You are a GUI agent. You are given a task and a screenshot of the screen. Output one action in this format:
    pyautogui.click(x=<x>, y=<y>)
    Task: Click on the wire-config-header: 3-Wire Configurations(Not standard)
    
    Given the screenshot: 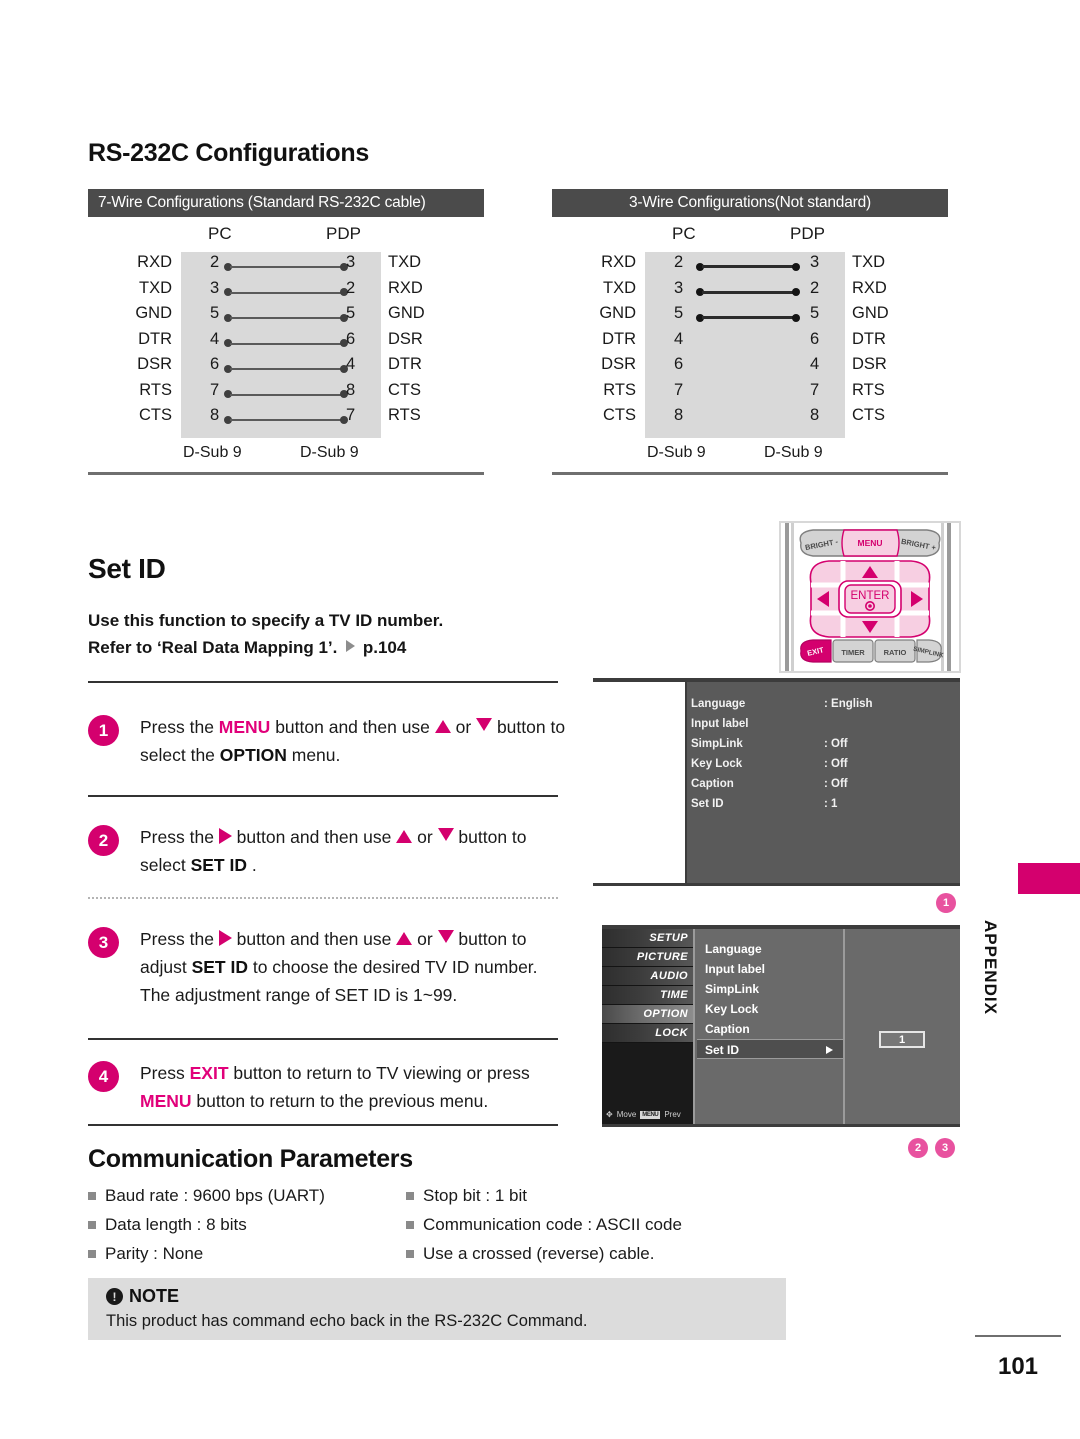 What is the action you would take?
    pyautogui.click(x=750, y=203)
    